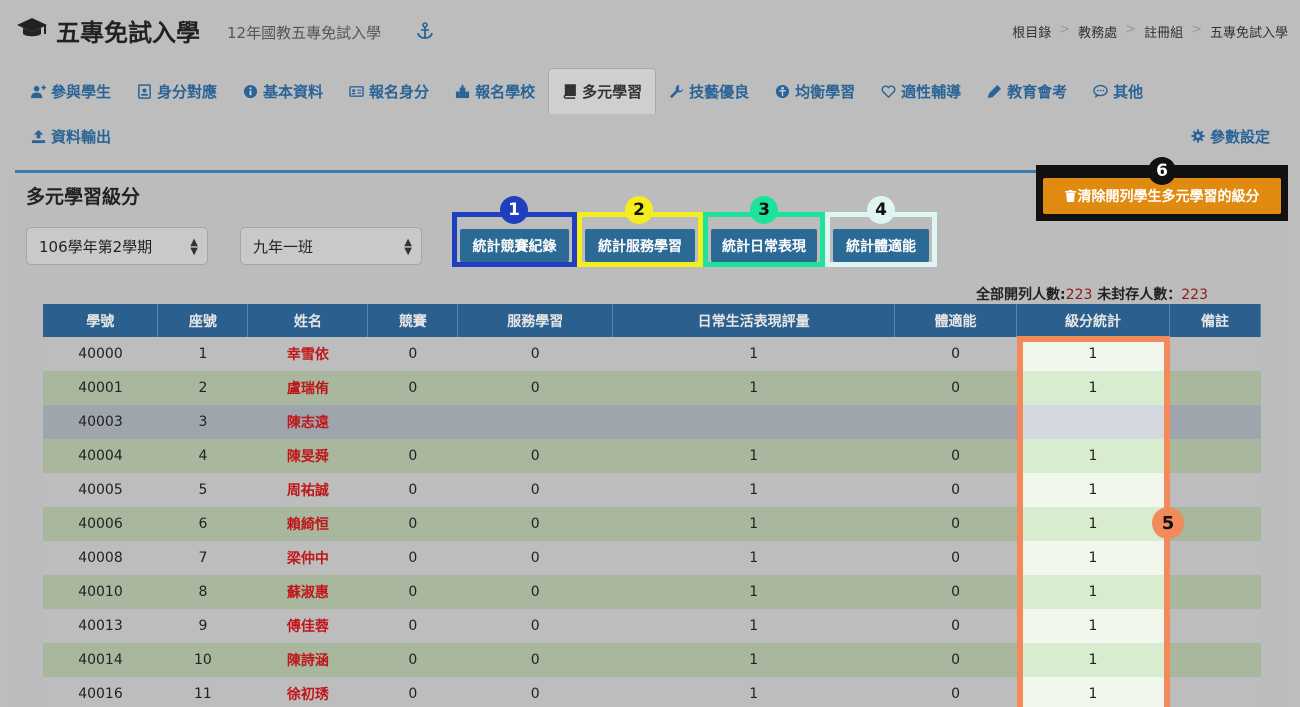 The height and width of the screenshot is (707, 1300). I want to click on col-header-daily: 日常生活表現評量, so click(754, 320).